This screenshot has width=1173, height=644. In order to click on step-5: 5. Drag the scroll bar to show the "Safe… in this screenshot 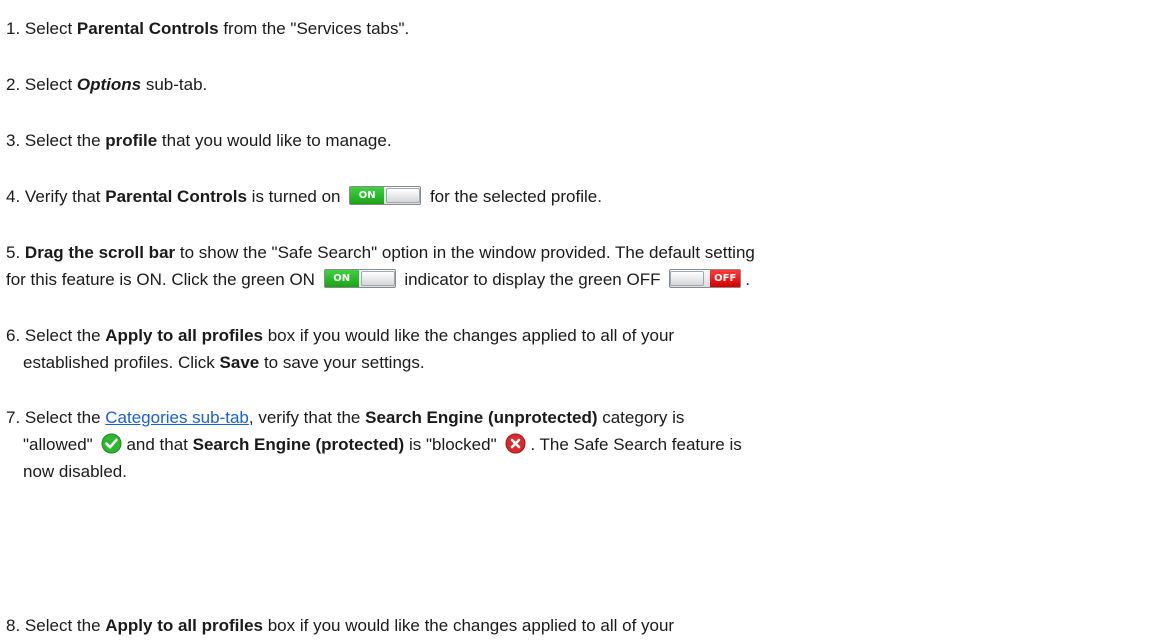, I will do `click(380, 266)`.